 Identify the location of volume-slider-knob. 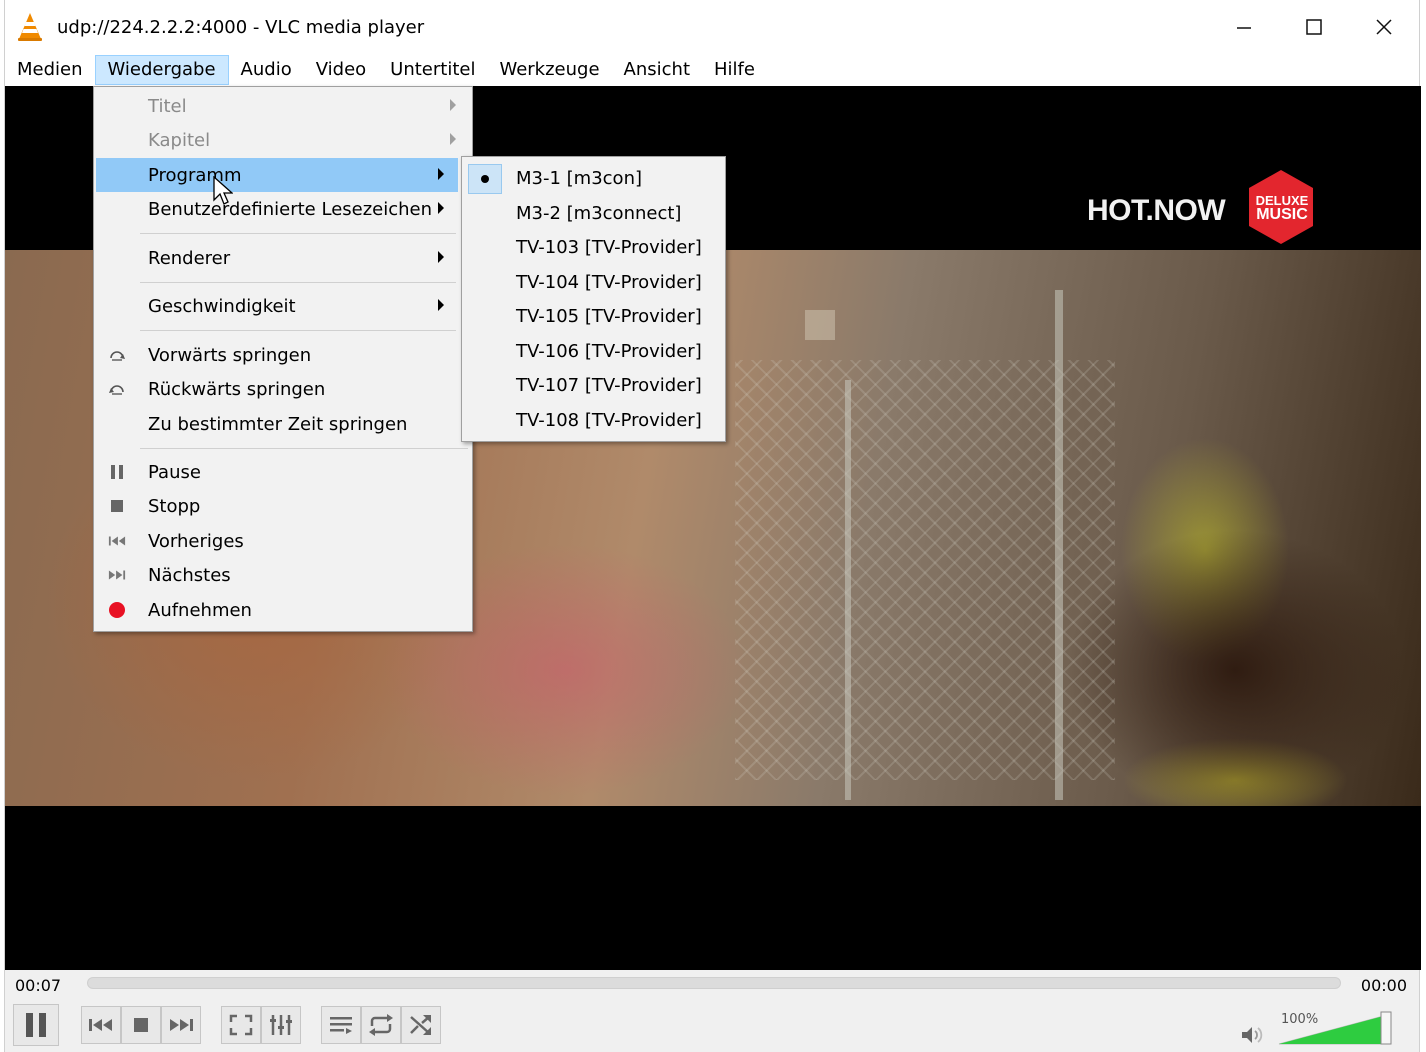
(1386, 1028).